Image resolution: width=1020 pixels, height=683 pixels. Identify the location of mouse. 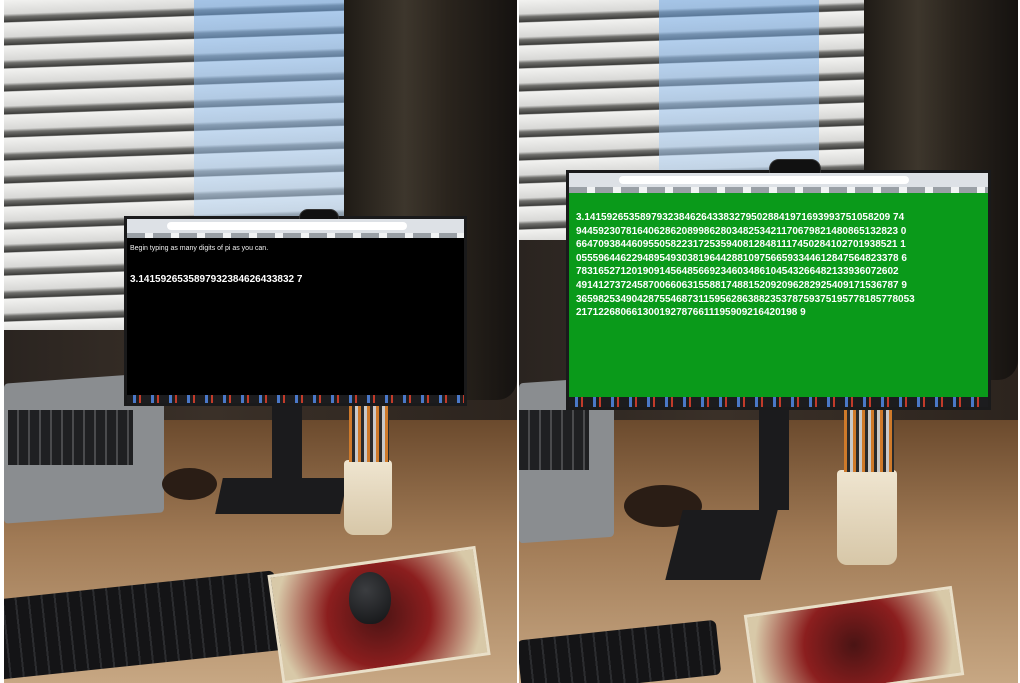
(370, 598).